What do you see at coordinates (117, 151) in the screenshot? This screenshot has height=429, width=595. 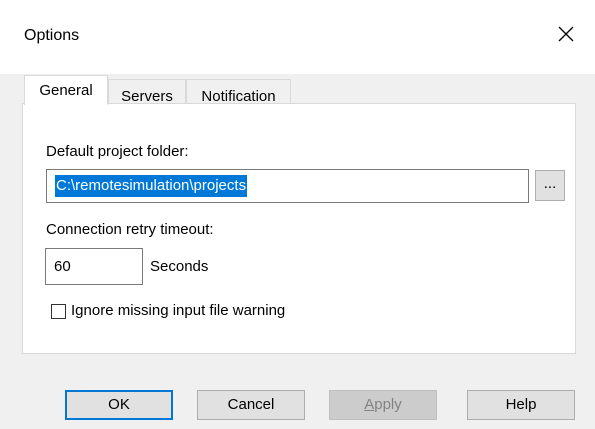 I see `project-folder-label: Default project folder:` at bounding box center [117, 151].